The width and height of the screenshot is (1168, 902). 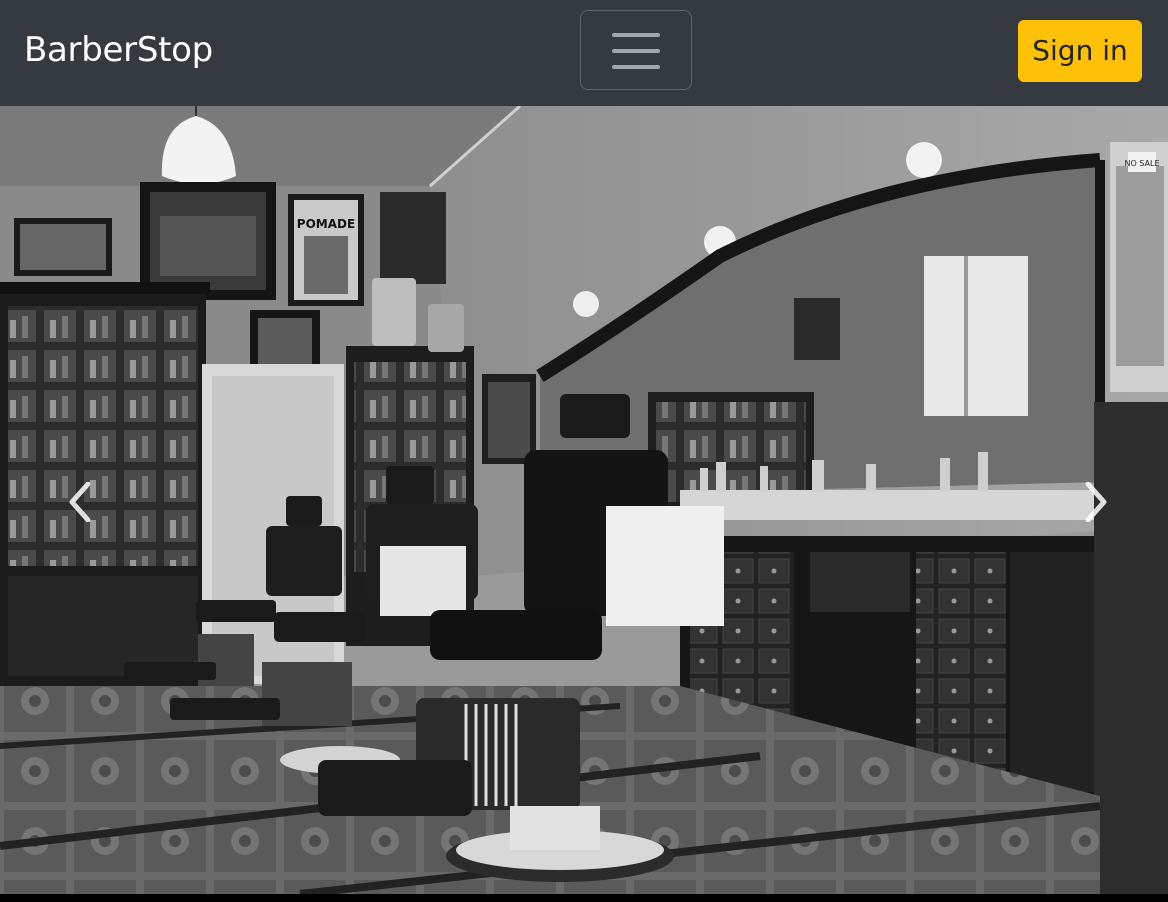 What do you see at coordinates (1080, 51) in the screenshot?
I see `sign-in-button: Sign in` at bounding box center [1080, 51].